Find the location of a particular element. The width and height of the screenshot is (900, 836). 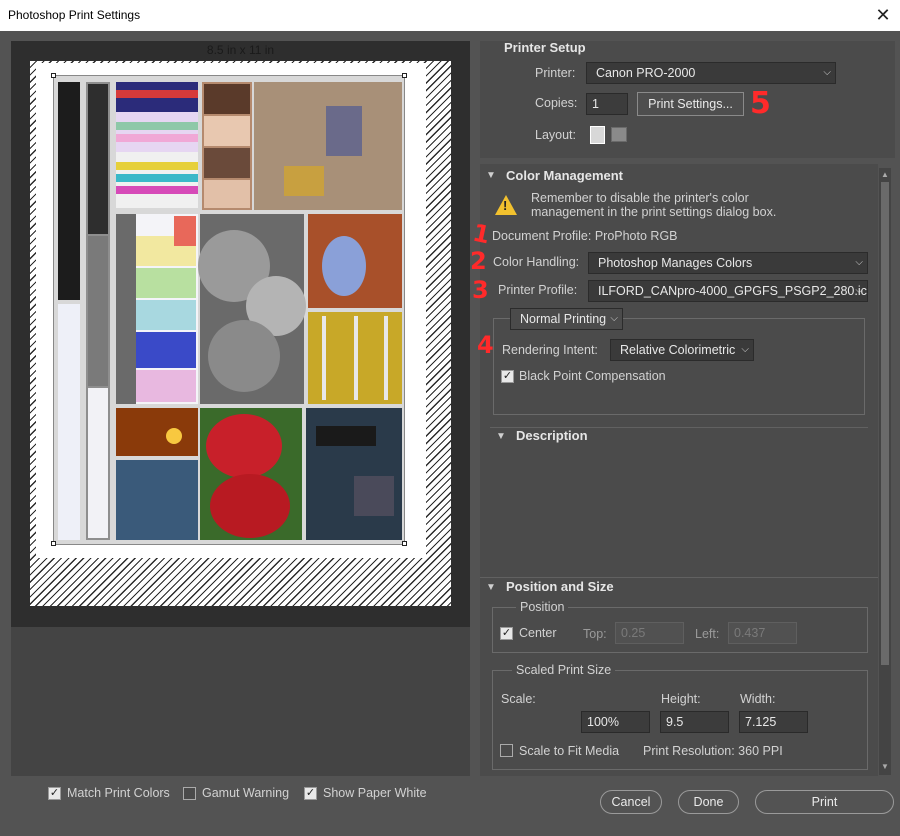

scroll-down-icon: ▼ is located at coordinates (885, 766).